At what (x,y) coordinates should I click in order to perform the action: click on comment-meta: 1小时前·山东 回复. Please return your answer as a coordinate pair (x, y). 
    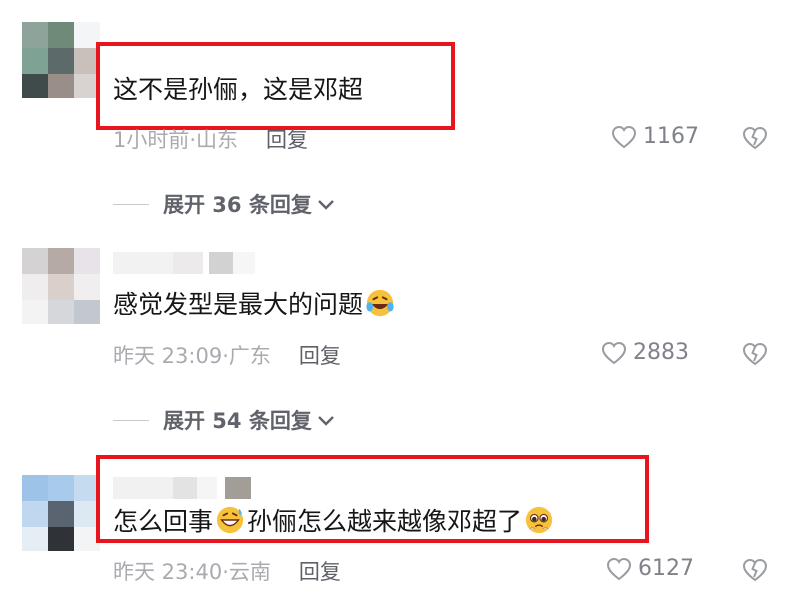
    Looking at the image, I should click on (210, 139).